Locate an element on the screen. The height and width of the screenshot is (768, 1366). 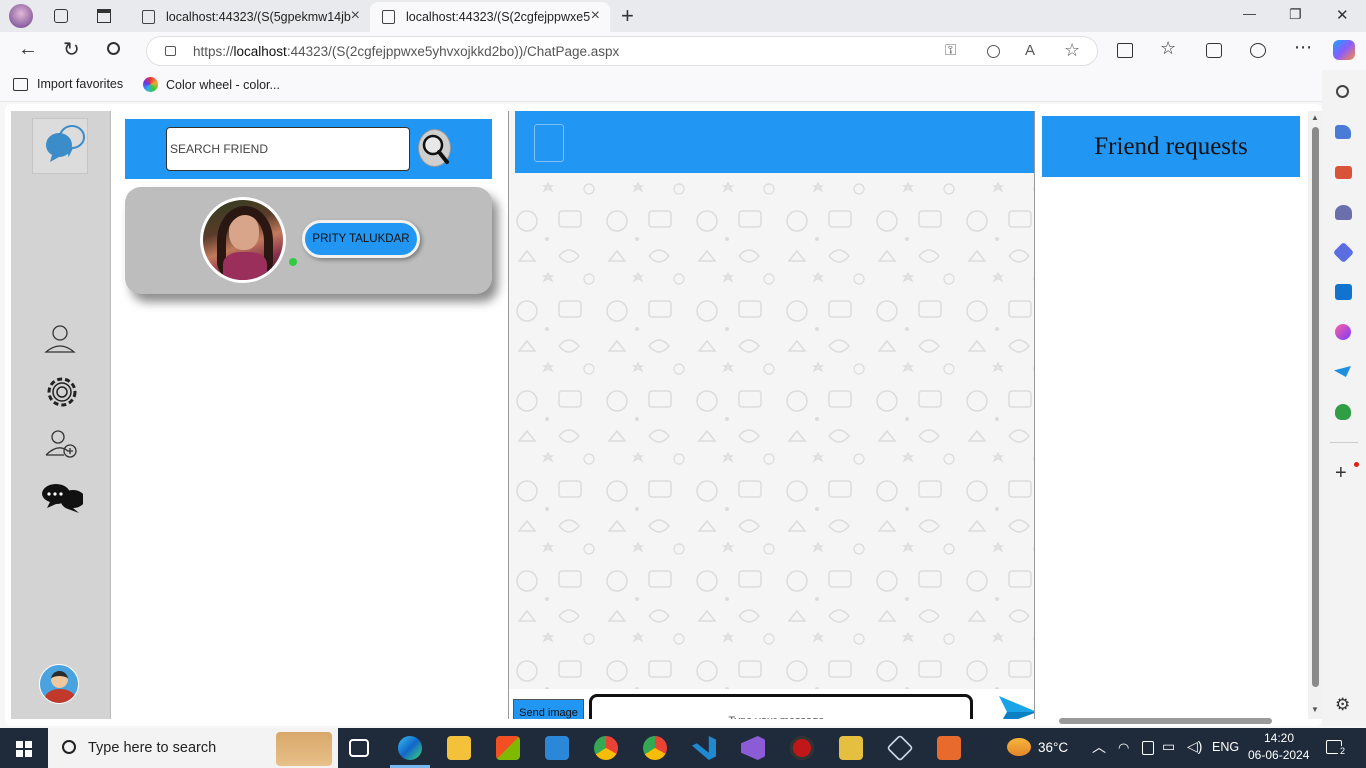
read-aloud-icon: A is located at coordinates (1030, 50).